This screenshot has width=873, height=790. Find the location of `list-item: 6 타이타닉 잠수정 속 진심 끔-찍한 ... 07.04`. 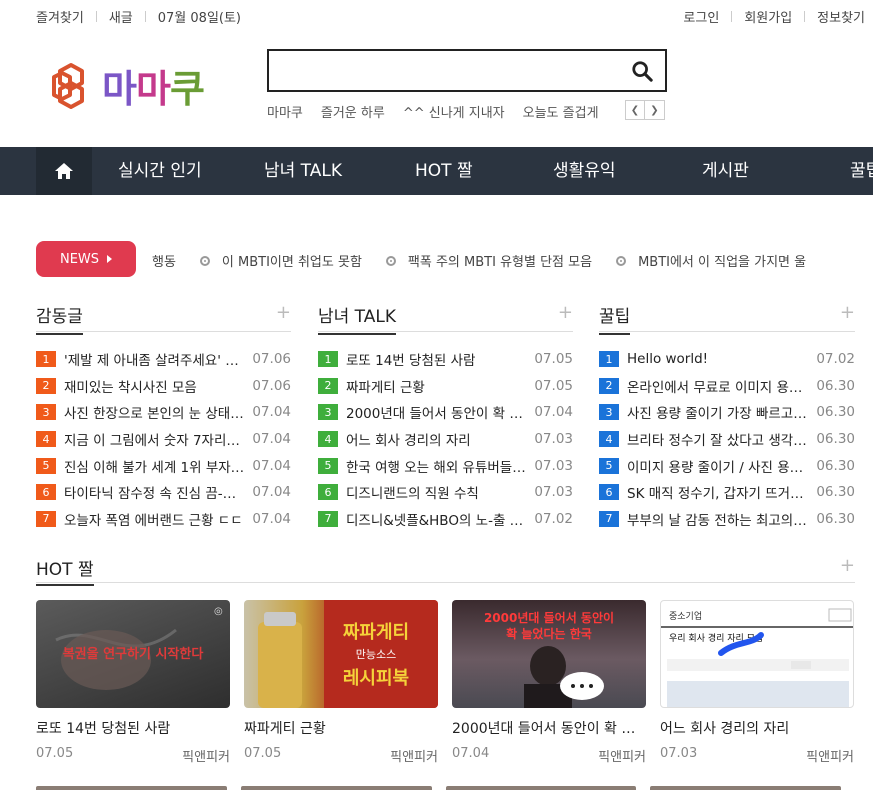

list-item: 6 타이타닉 잠수정 속 진심 끔-찍한 ... 07.04 is located at coordinates (163, 492).